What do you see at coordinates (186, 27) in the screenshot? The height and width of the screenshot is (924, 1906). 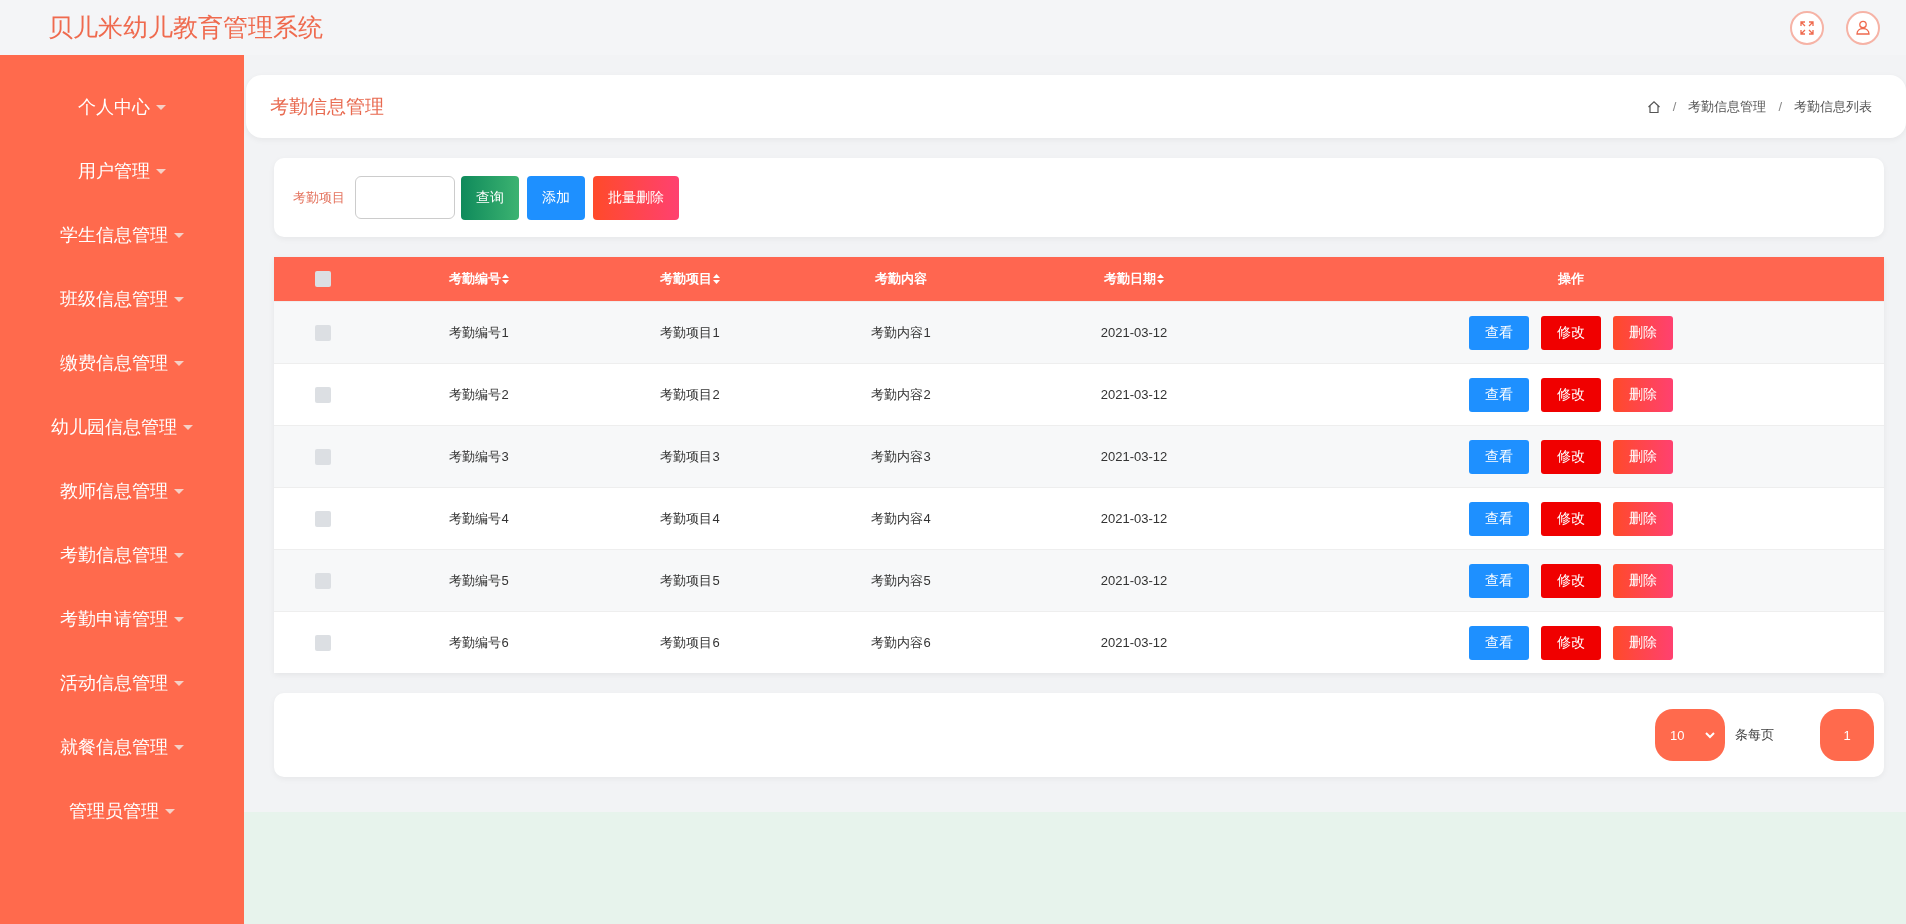 I see `app-title: 贝儿米幼儿教育管理系统` at bounding box center [186, 27].